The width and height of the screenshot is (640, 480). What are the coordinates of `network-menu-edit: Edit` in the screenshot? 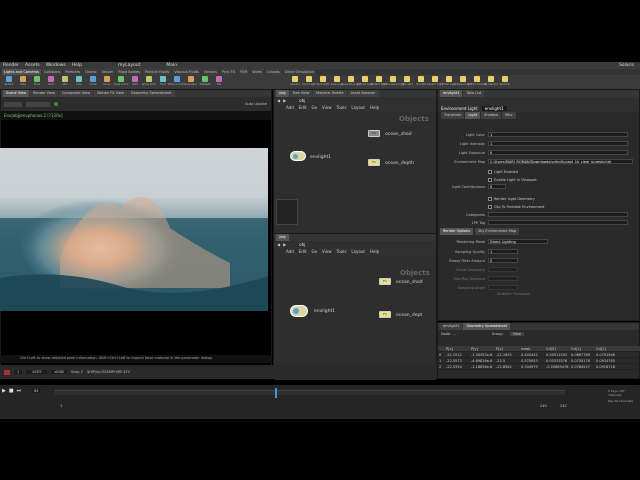 It's located at (303, 251).